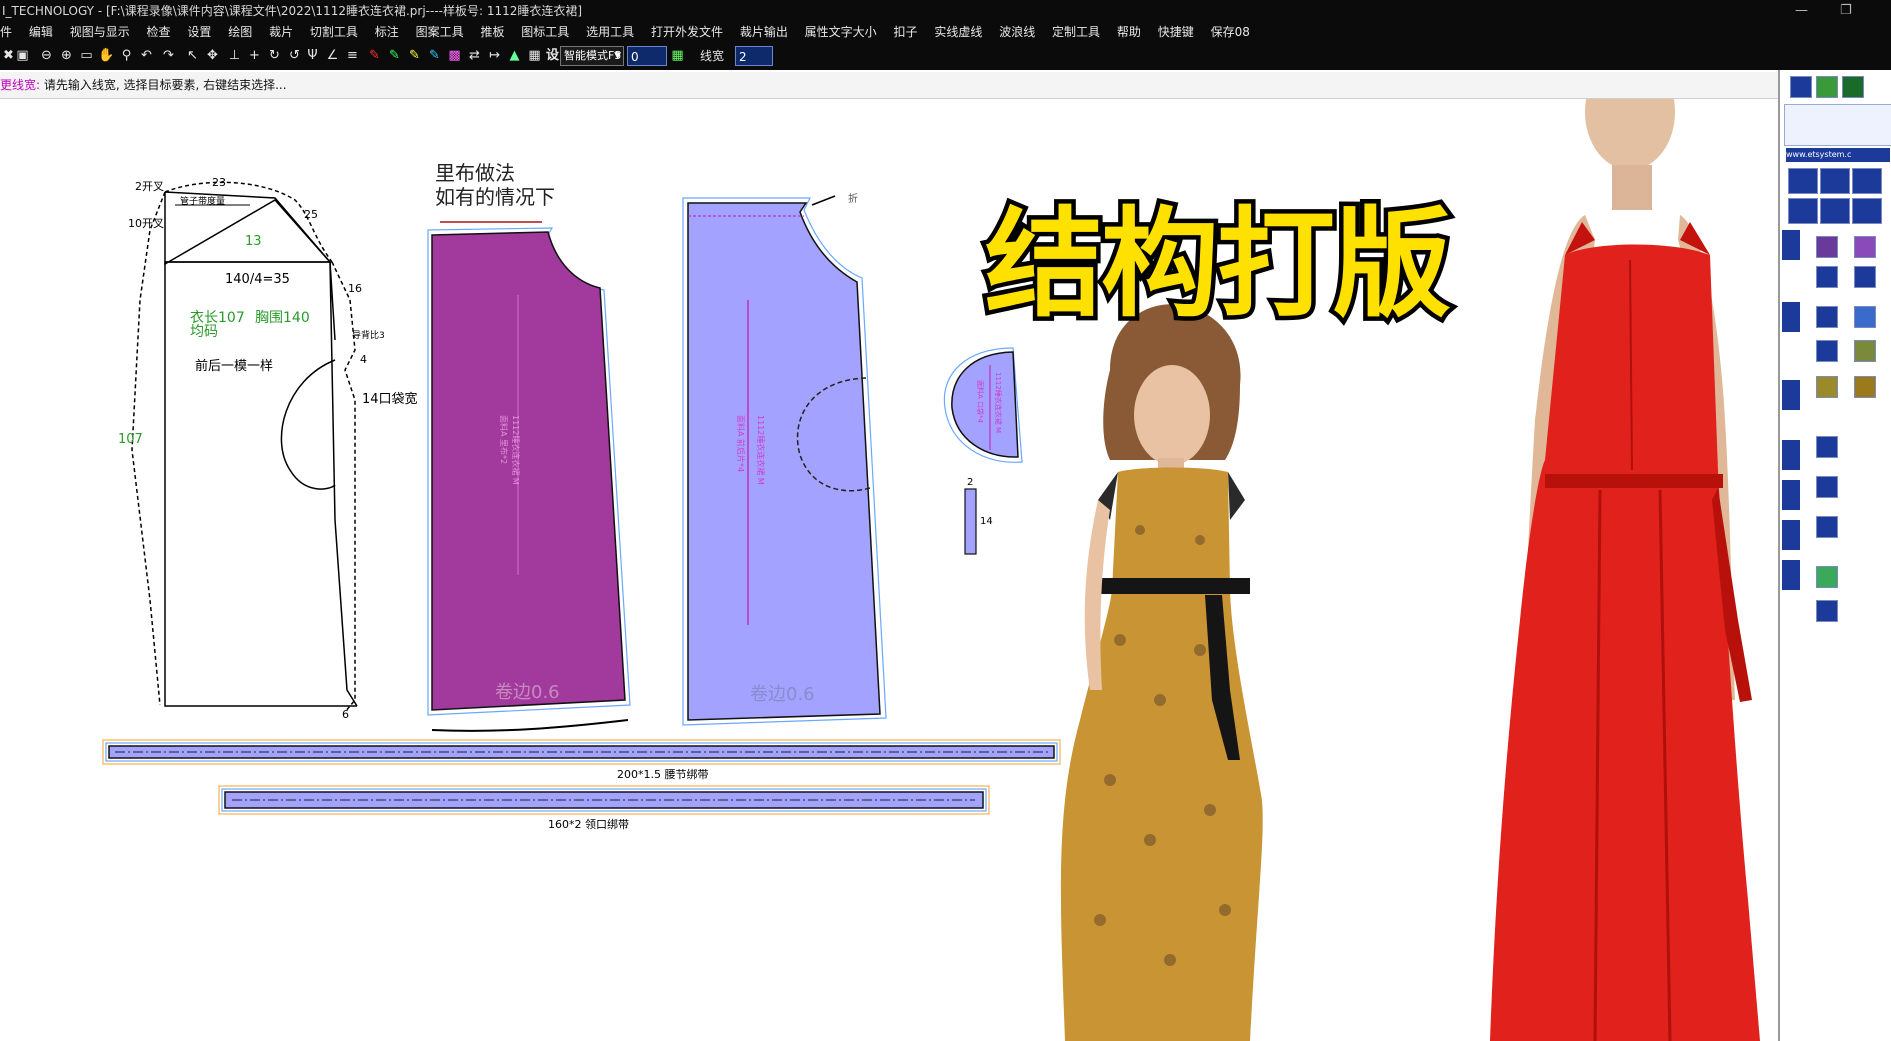 The width and height of the screenshot is (1891, 1041). I want to click on zoom-out-icon: ⊖, so click(46, 55).